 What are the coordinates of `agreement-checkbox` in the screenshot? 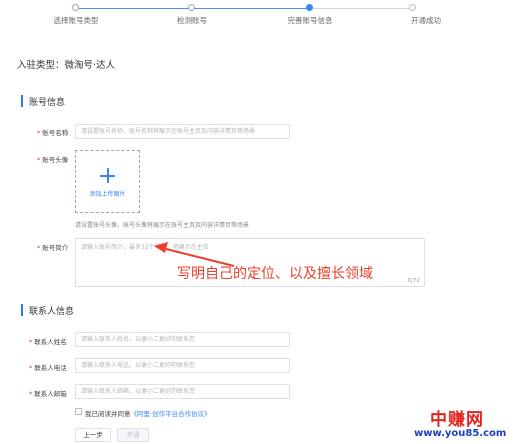 It's located at (78, 411).